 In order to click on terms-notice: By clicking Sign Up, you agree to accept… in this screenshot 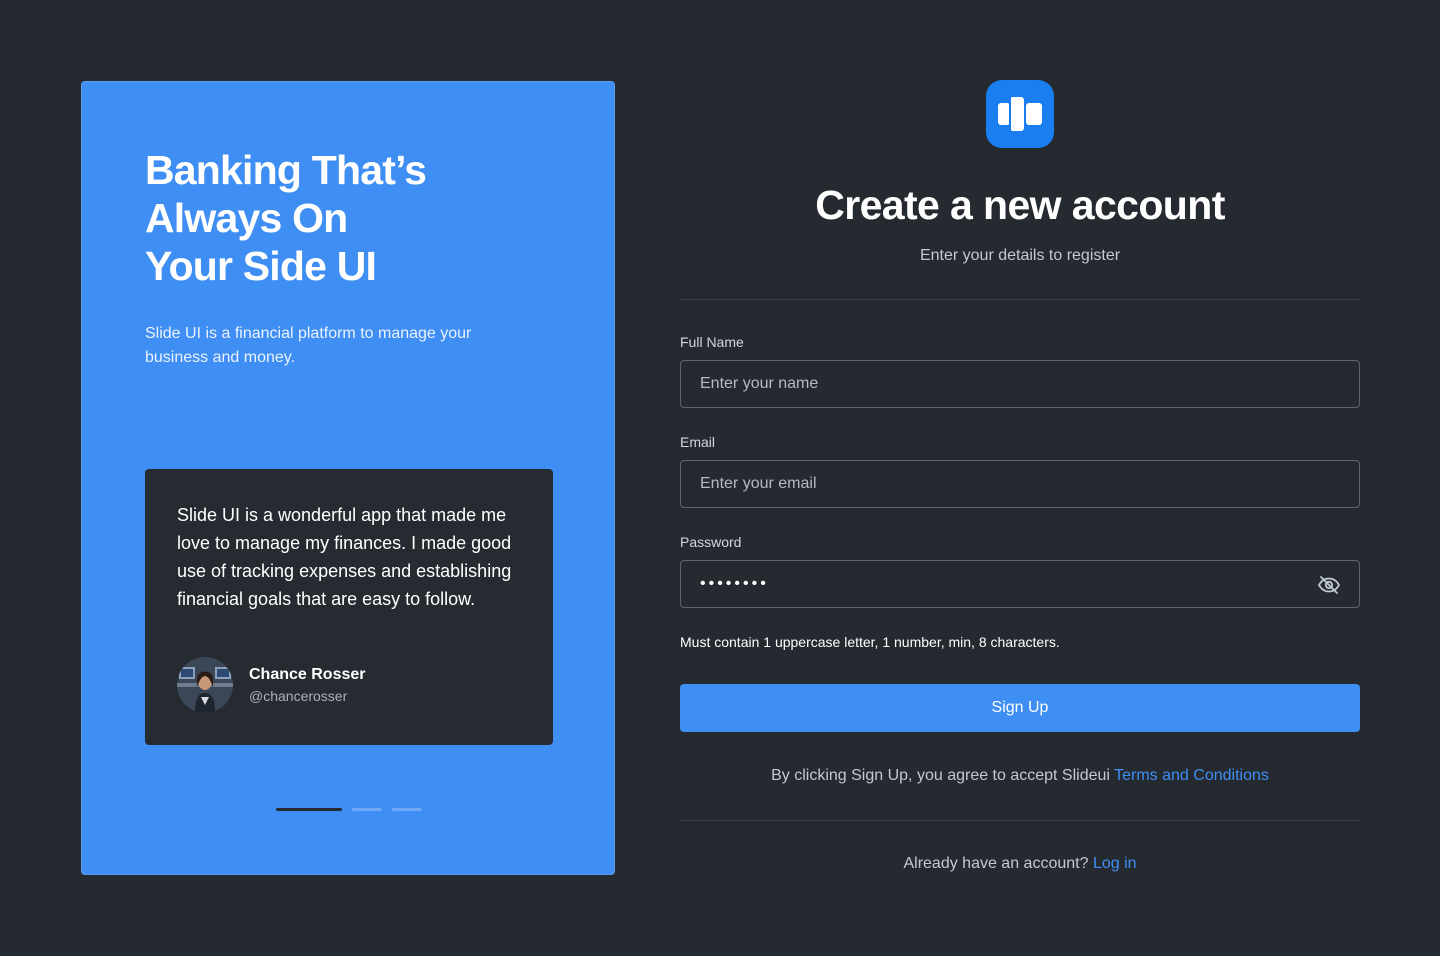, I will do `click(1020, 776)`.